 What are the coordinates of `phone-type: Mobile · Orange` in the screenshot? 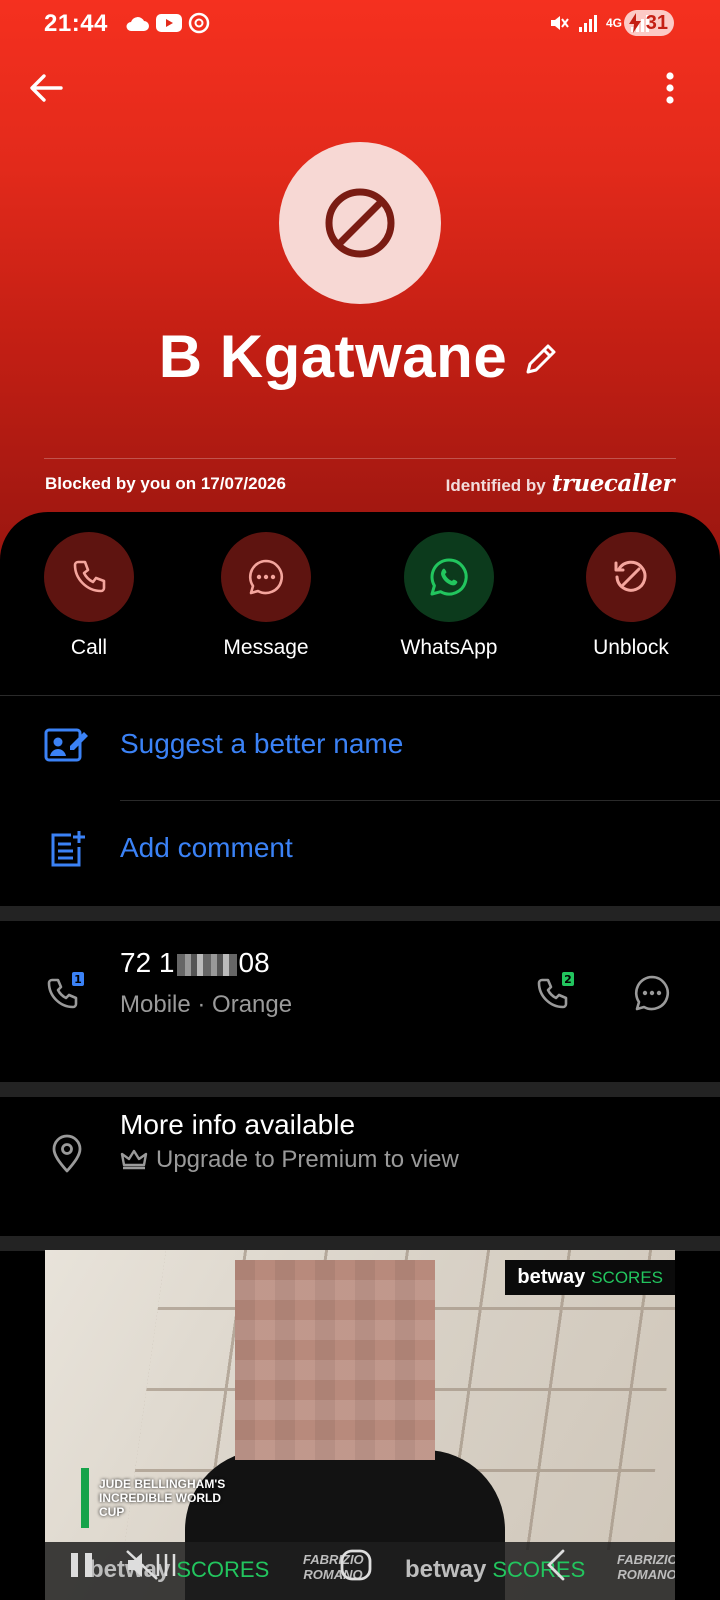 It's located at (206, 1004).